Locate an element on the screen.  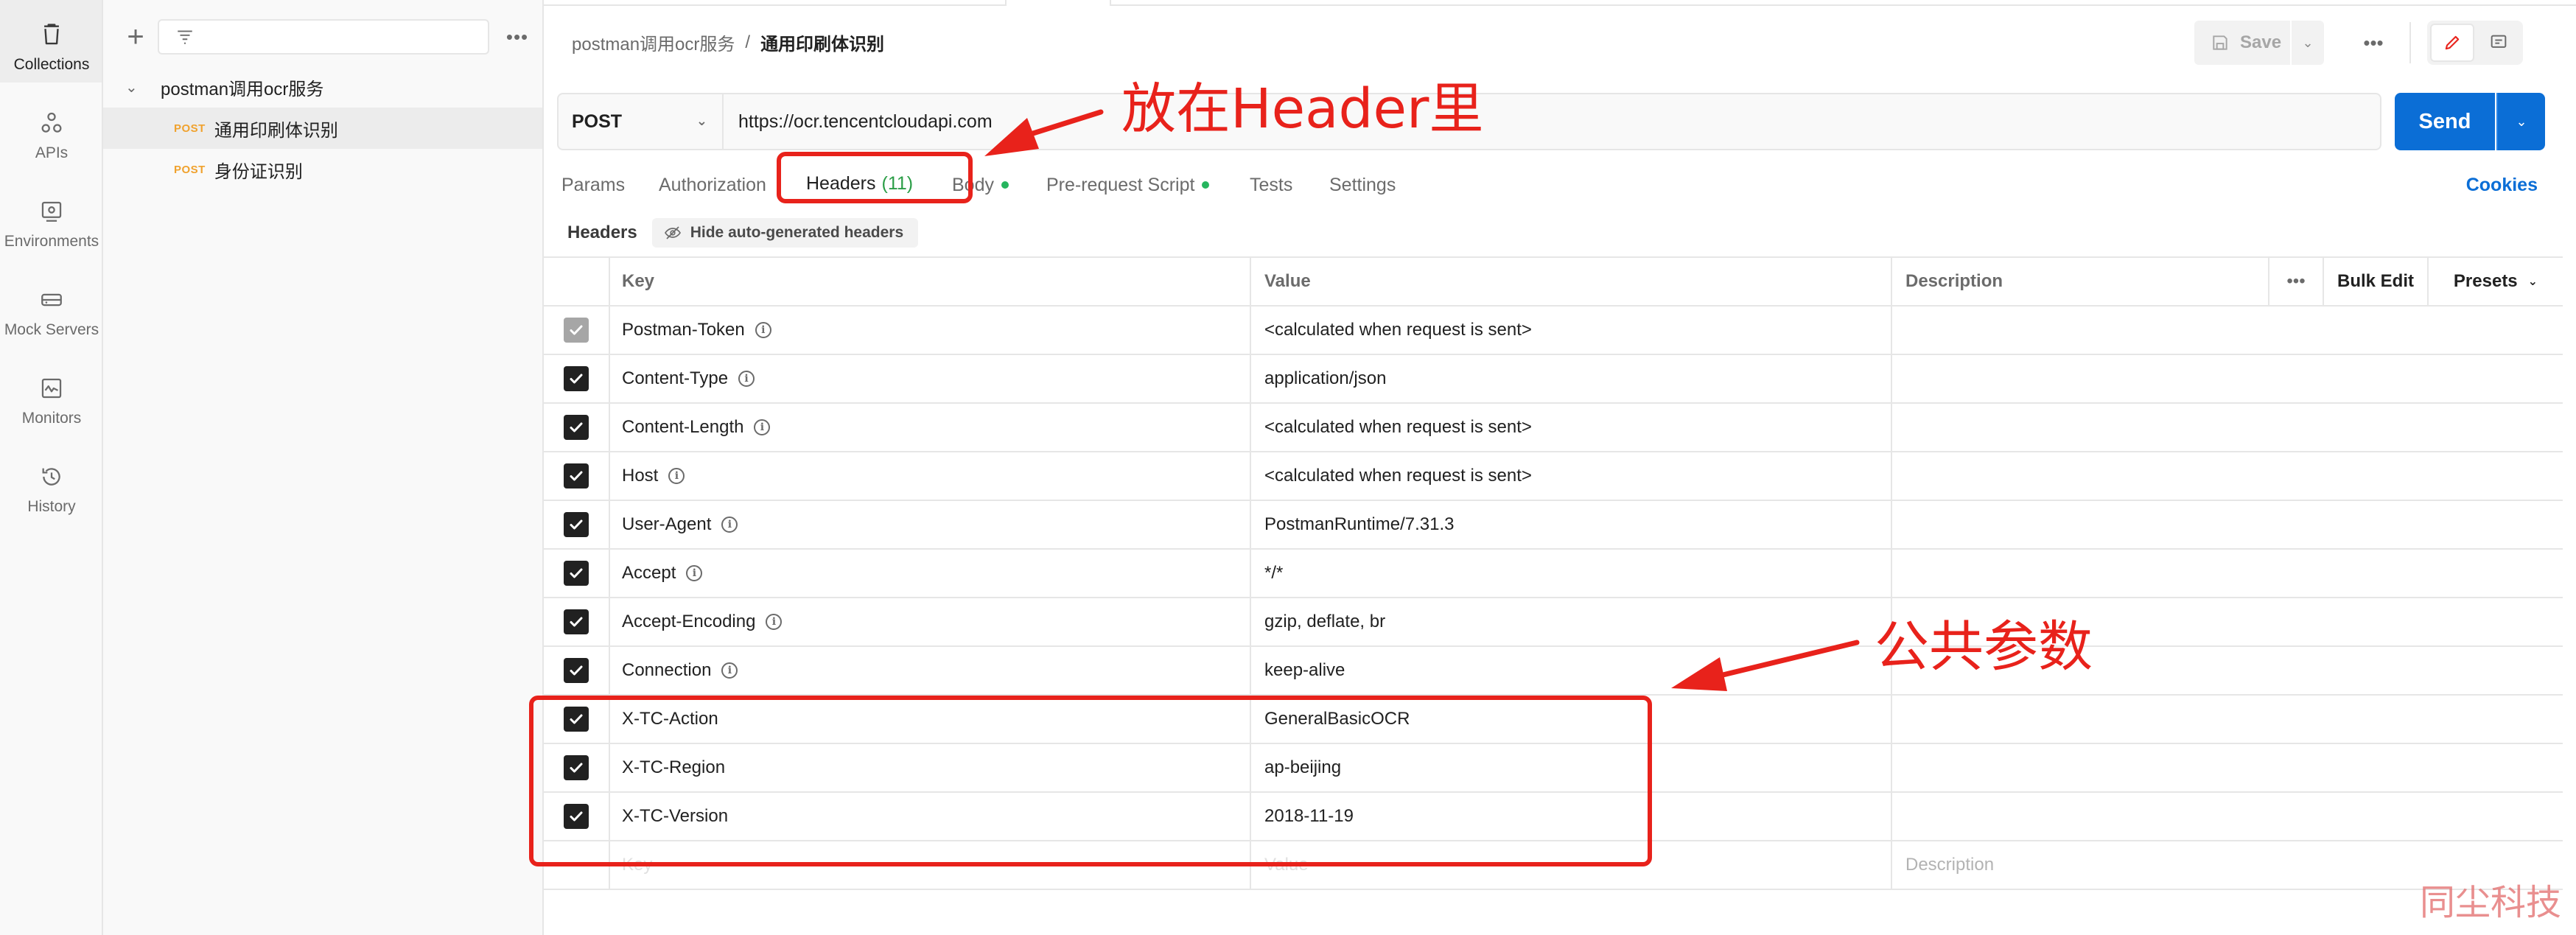
column-options-button: ••• is located at coordinates (2296, 281).